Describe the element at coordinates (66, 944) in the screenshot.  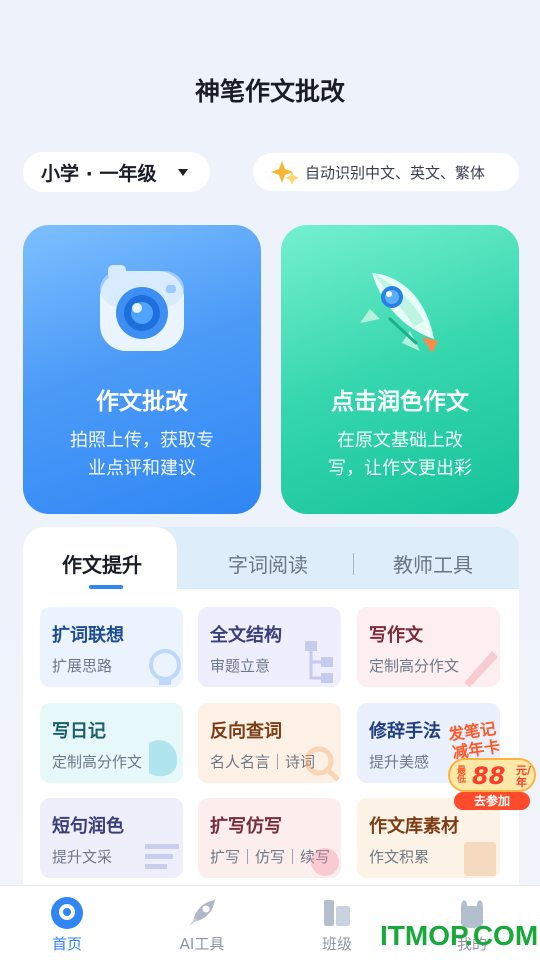
I see `nav-label: 首页` at that location.